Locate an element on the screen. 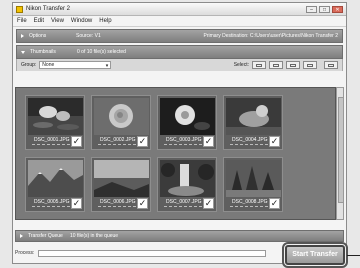 The image size is (360, 268). thumbnail-card: DSC_0002.JPG ✓ is located at coordinates (121, 122).